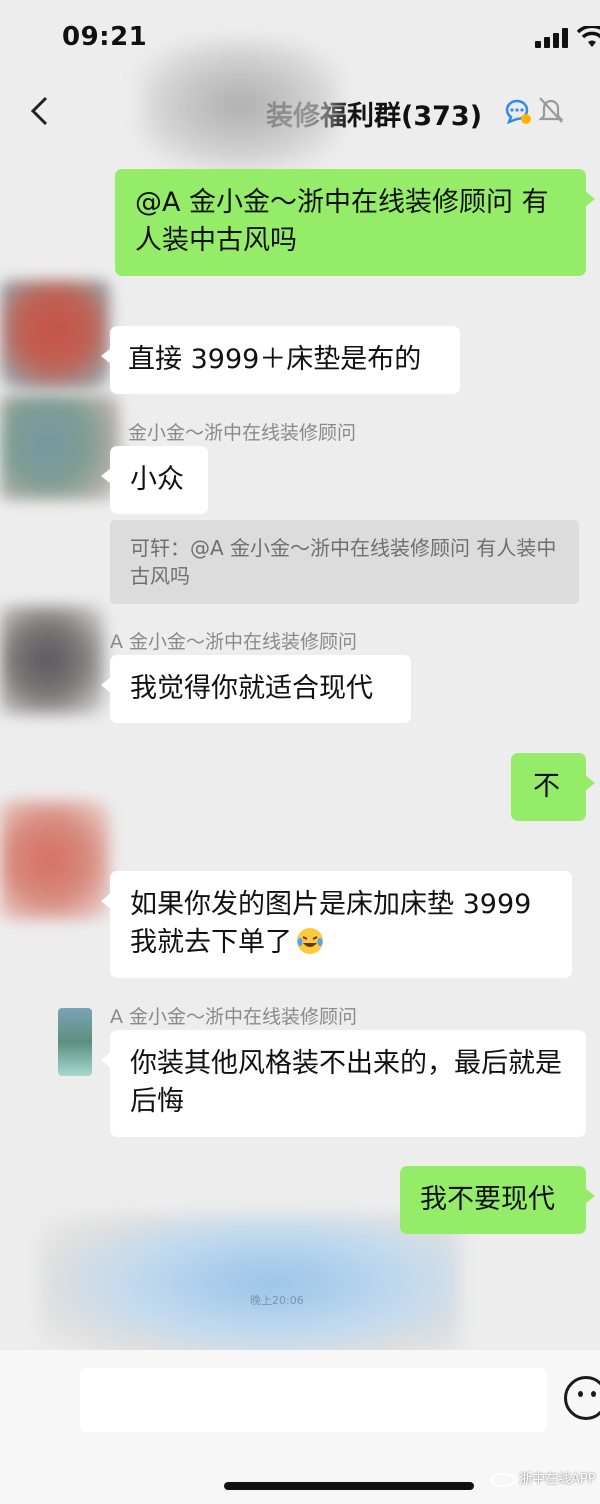  I want to click on status-bar: 09:21, so click(300, 40).